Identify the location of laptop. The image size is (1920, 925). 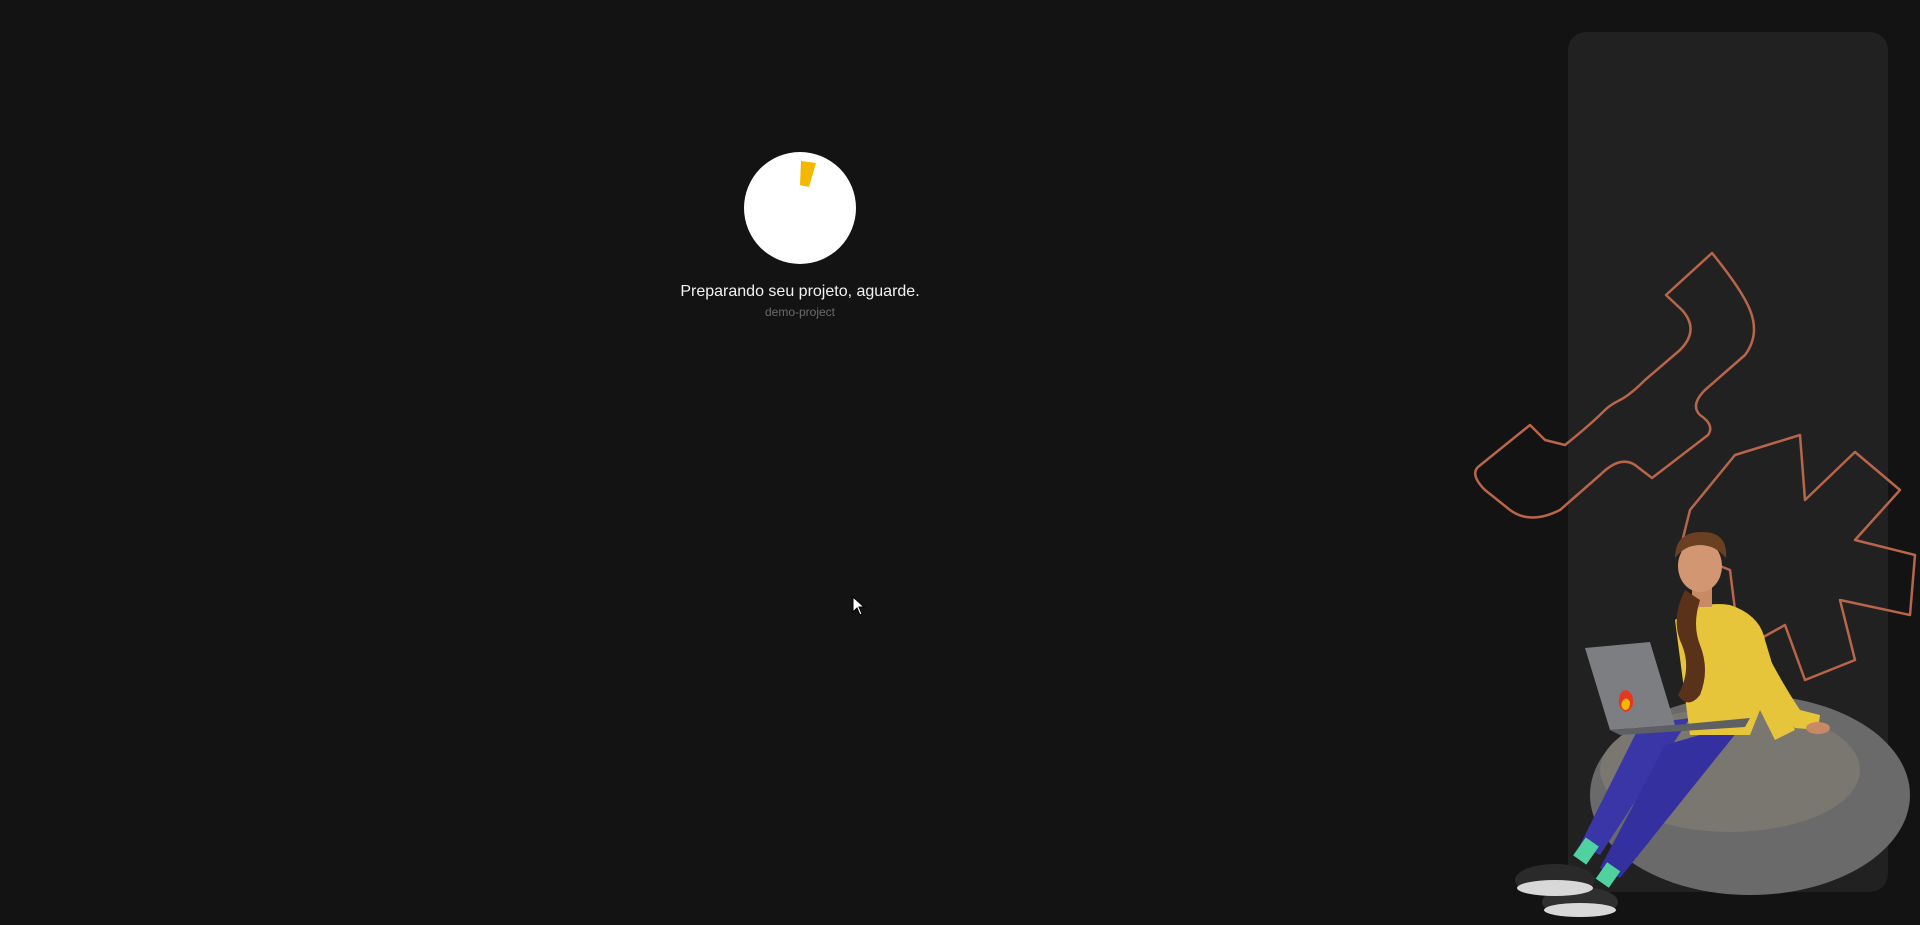
(1630, 686).